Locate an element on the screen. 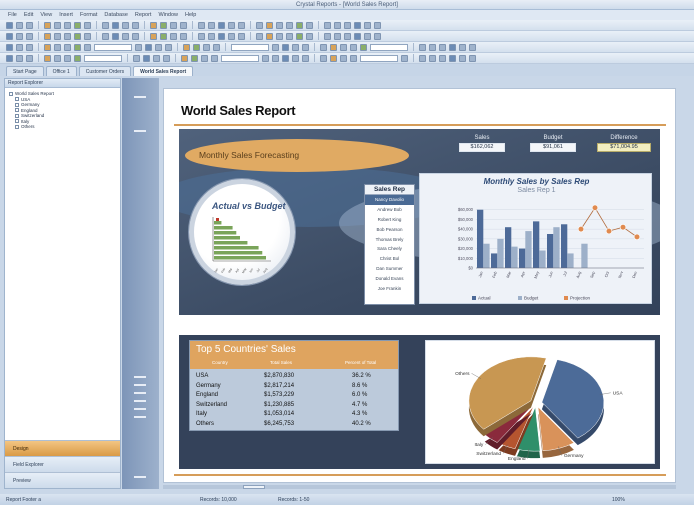  menu-item-report: Report is located at coordinates (143, 15).